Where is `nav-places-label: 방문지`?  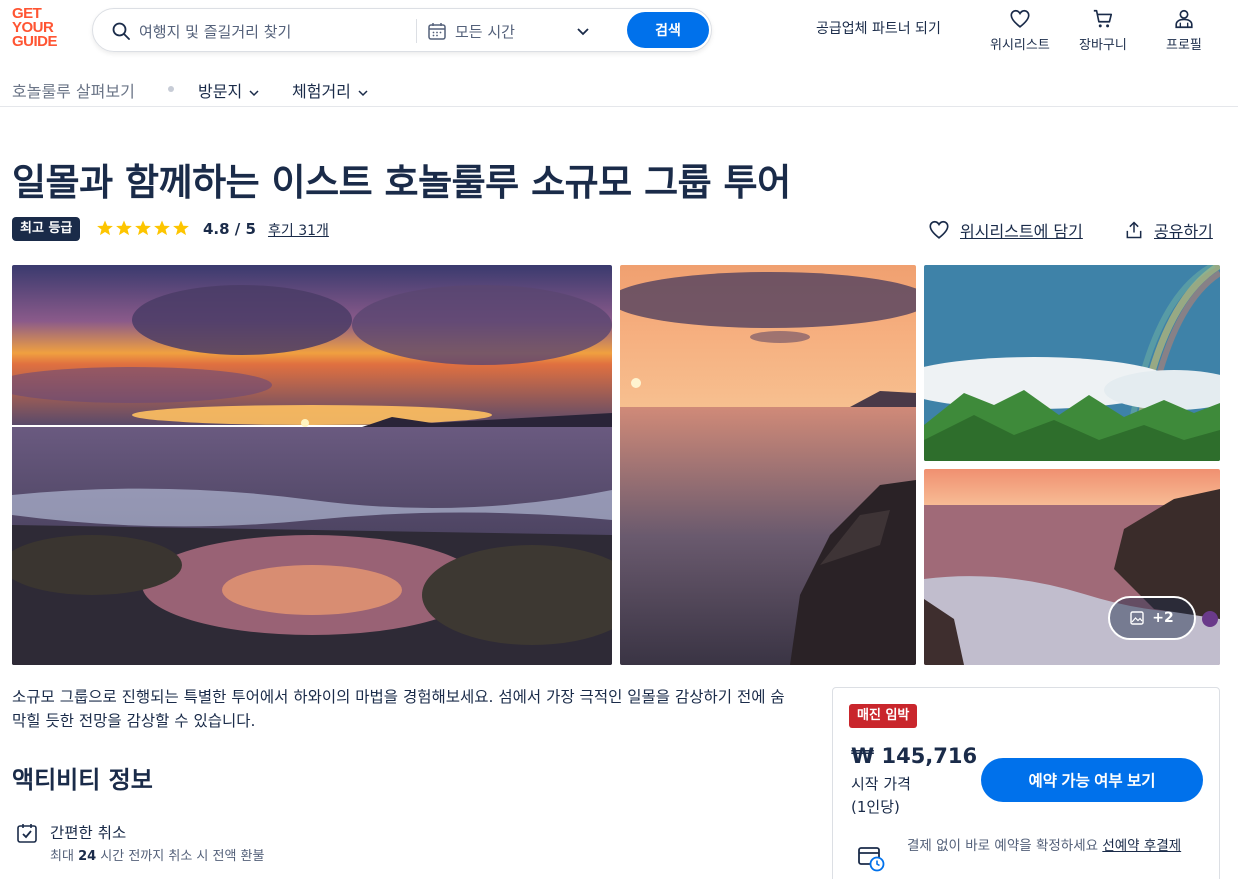 nav-places-label: 방문지 is located at coordinates (220, 91).